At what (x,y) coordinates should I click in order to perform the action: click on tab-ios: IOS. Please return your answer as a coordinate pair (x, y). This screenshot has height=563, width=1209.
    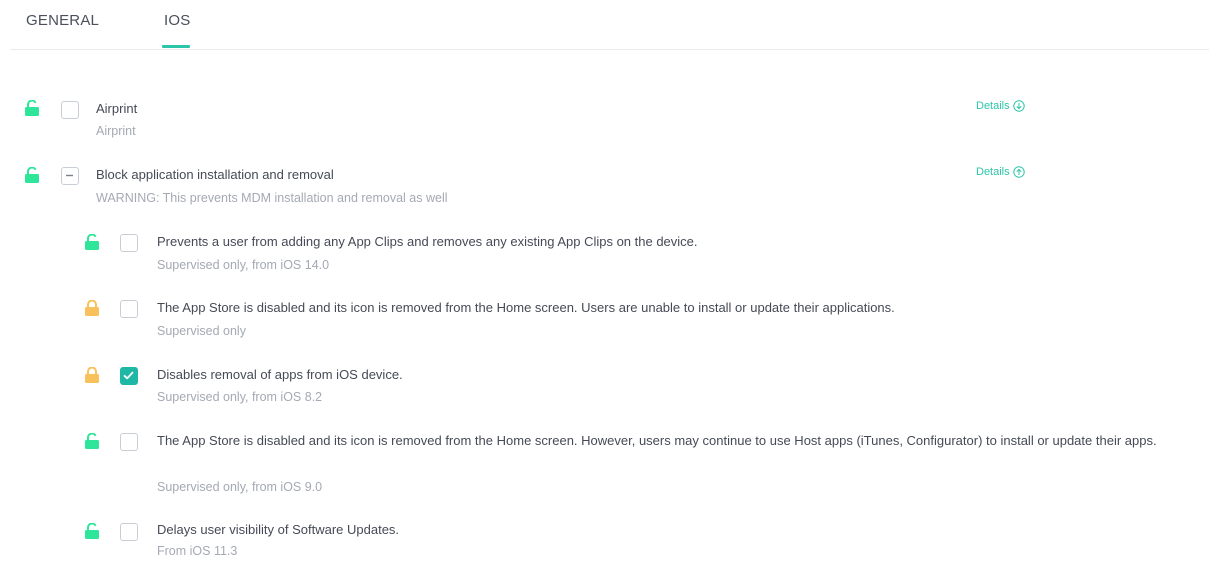
    Looking at the image, I should click on (177, 20).